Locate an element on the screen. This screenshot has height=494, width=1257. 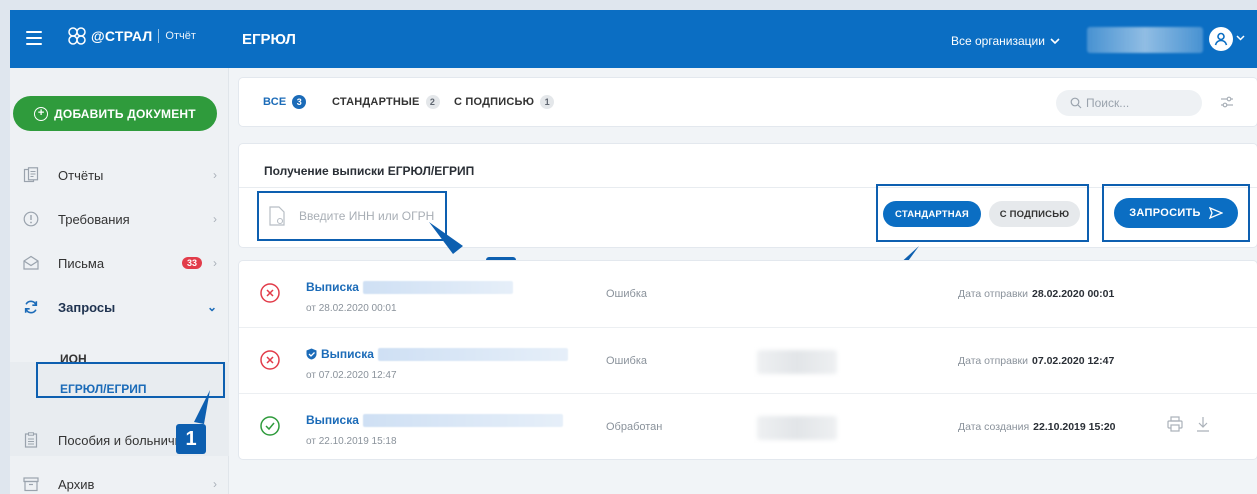
sidebar-item-letters: Письма 33 › is located at coordinates (119, 263).